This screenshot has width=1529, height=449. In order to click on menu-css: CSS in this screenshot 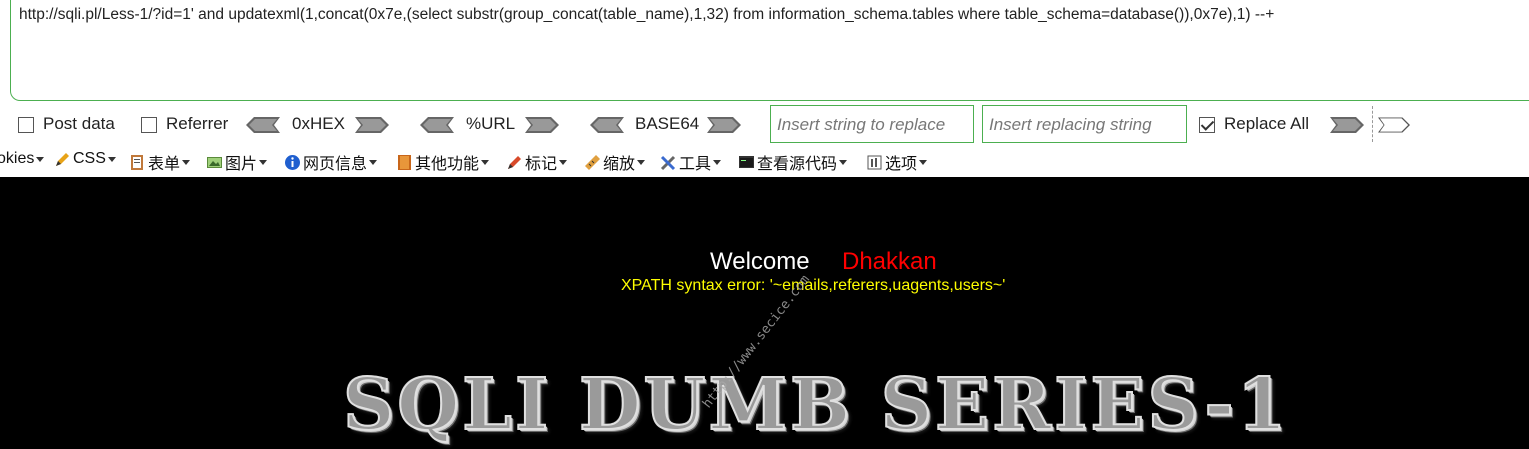, I will do `click(85, 159)`.